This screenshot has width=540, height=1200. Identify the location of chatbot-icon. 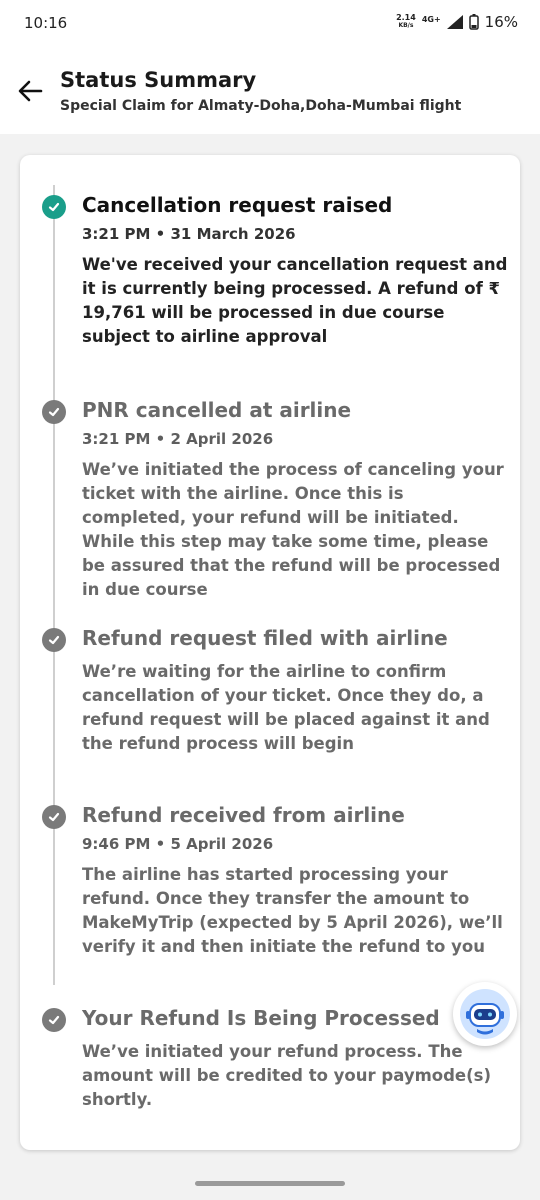
(485, 1014).